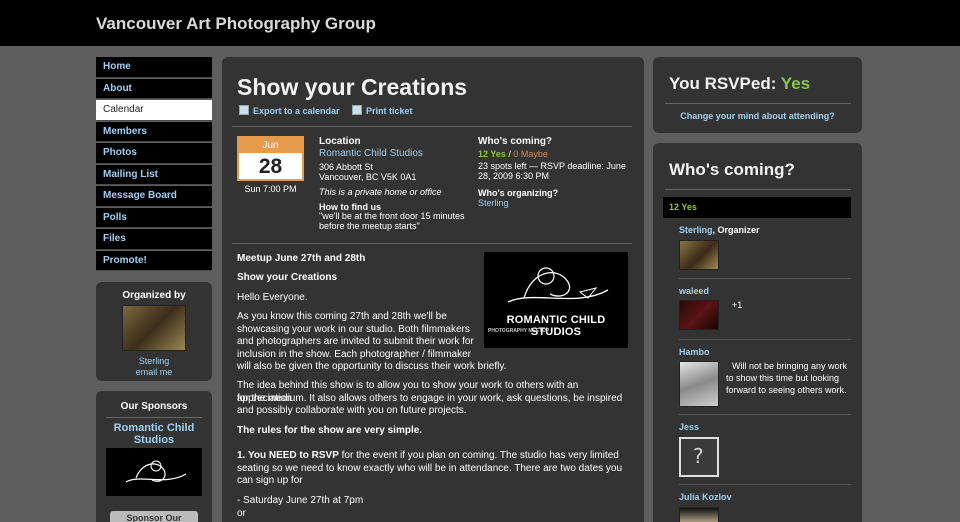  Describe the element at coordinates (301, 258) in the screenshot. I see `desc-heading-1: Meetup June 27th and 28th` at that location.